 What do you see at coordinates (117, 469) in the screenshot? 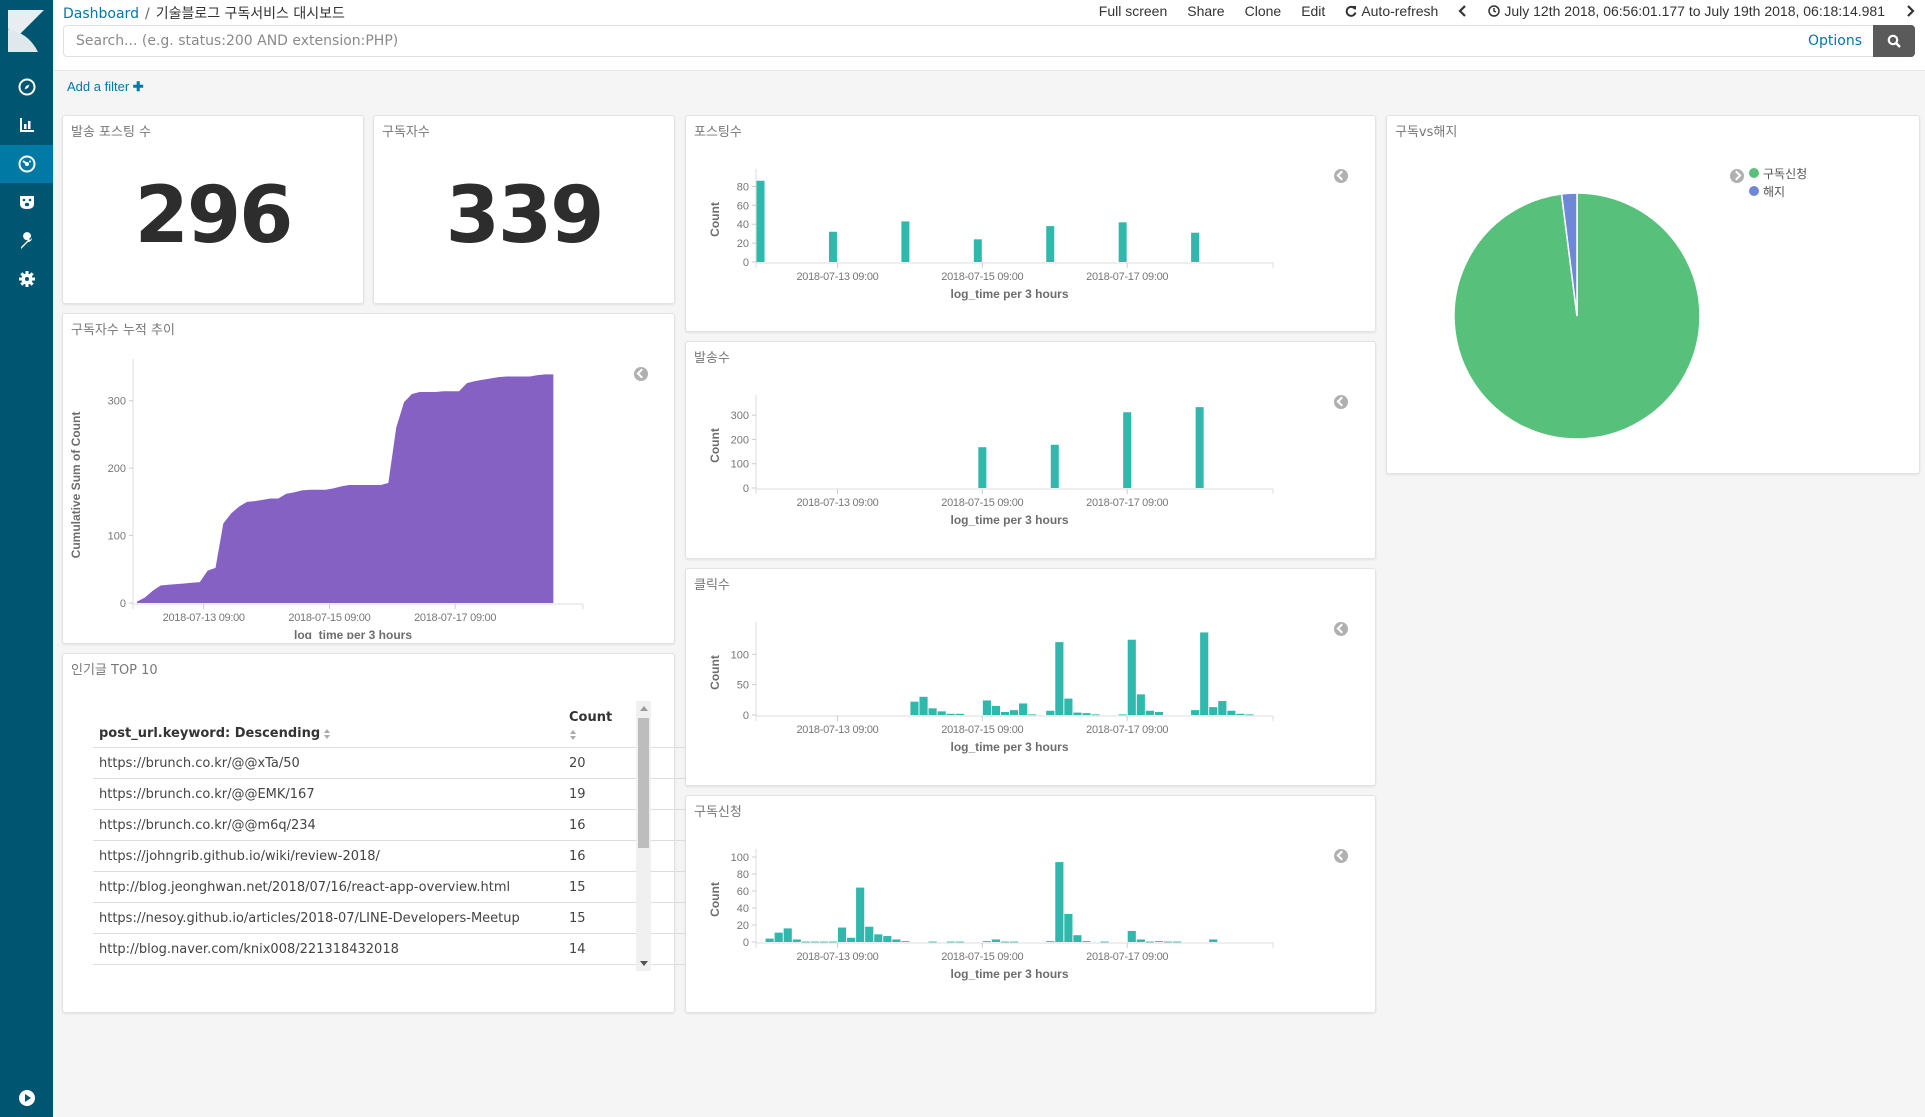
I see `y-tick-label: 200` at bounding box center [117, 469].